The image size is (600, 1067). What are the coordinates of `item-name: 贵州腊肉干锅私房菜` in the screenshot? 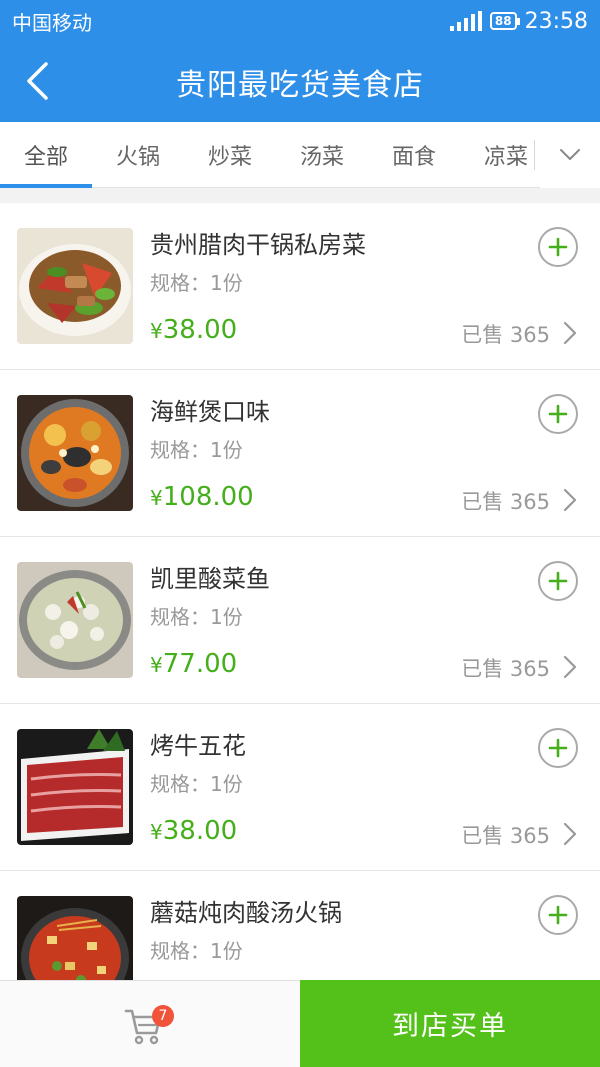 It's located at (258, 245).